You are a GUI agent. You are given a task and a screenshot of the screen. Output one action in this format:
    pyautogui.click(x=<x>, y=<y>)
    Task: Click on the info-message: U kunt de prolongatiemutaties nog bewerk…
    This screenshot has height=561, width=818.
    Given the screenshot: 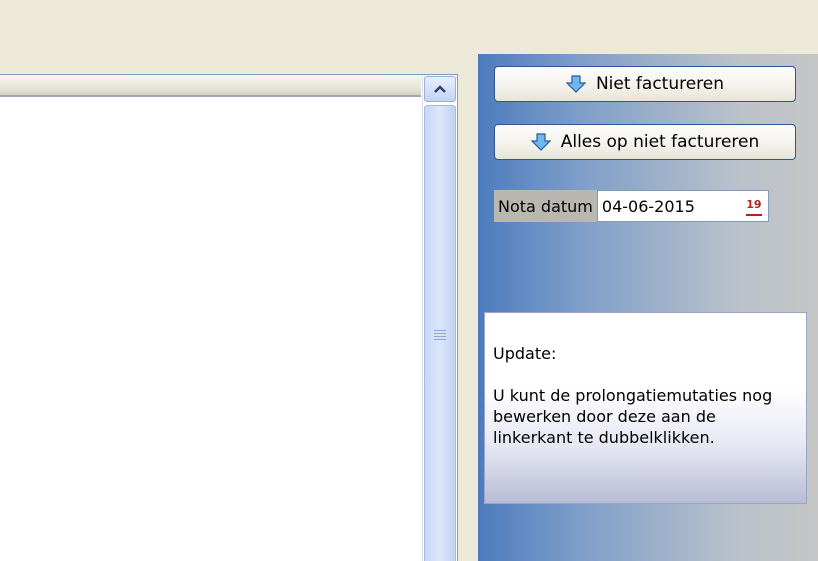 What is the action you would take?
    pyautogui.click(x=633, y=416)
    